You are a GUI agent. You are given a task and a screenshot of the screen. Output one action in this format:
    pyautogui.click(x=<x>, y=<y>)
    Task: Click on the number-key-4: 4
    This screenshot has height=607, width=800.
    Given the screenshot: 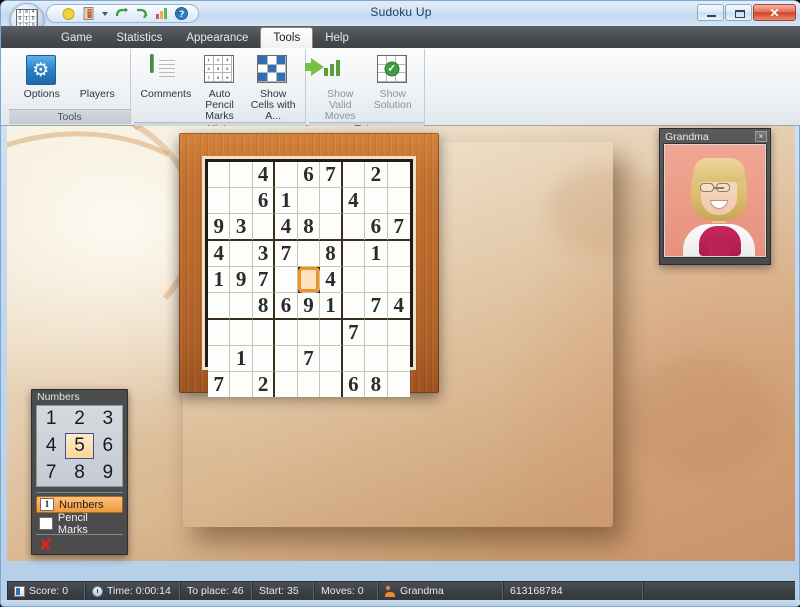 What is the action you would take?
    pyautogui.click(x=51, y=446)
    